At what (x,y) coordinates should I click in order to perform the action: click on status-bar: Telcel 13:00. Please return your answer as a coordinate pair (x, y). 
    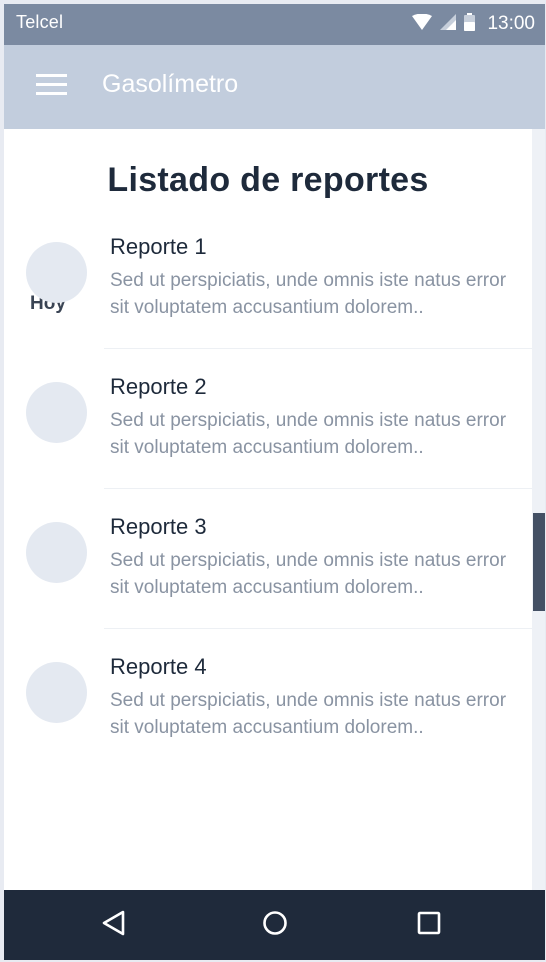
    Looking at the image, I should click on (274, 24).